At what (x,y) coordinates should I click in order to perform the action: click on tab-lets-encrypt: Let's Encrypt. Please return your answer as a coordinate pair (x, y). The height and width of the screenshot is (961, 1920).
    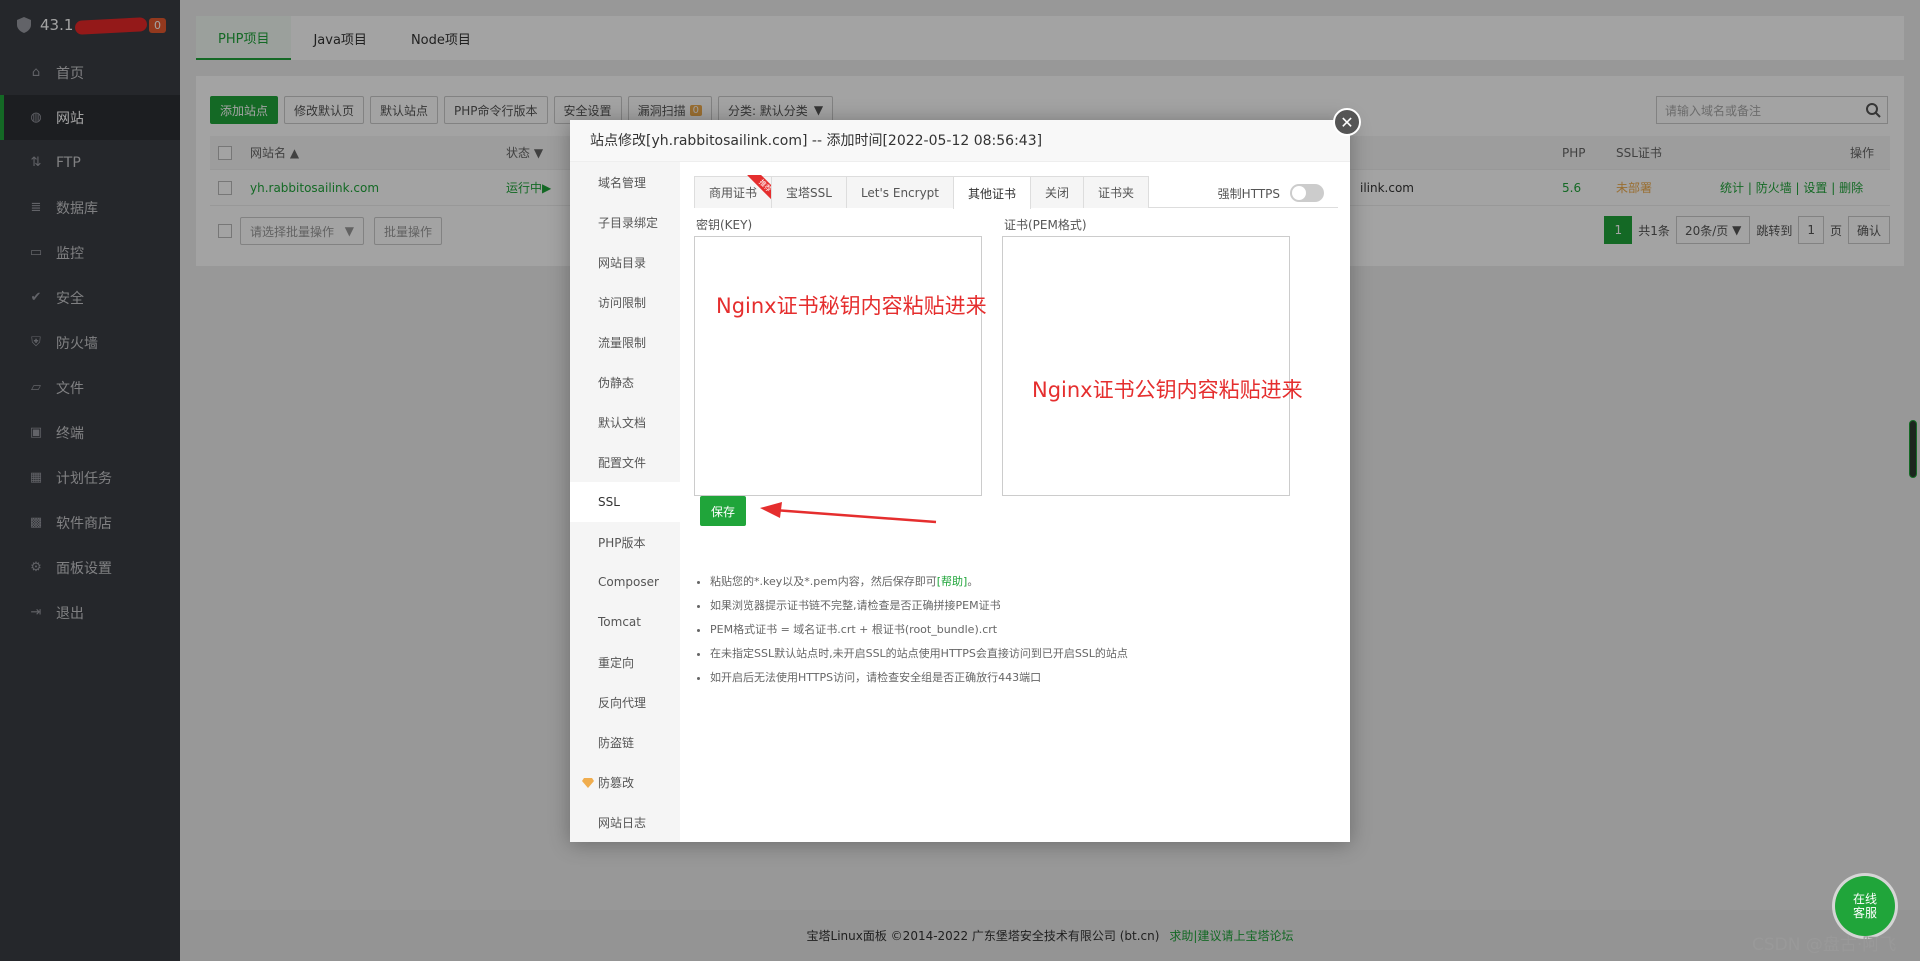
    Looking at the image, I should click on (900, 192).